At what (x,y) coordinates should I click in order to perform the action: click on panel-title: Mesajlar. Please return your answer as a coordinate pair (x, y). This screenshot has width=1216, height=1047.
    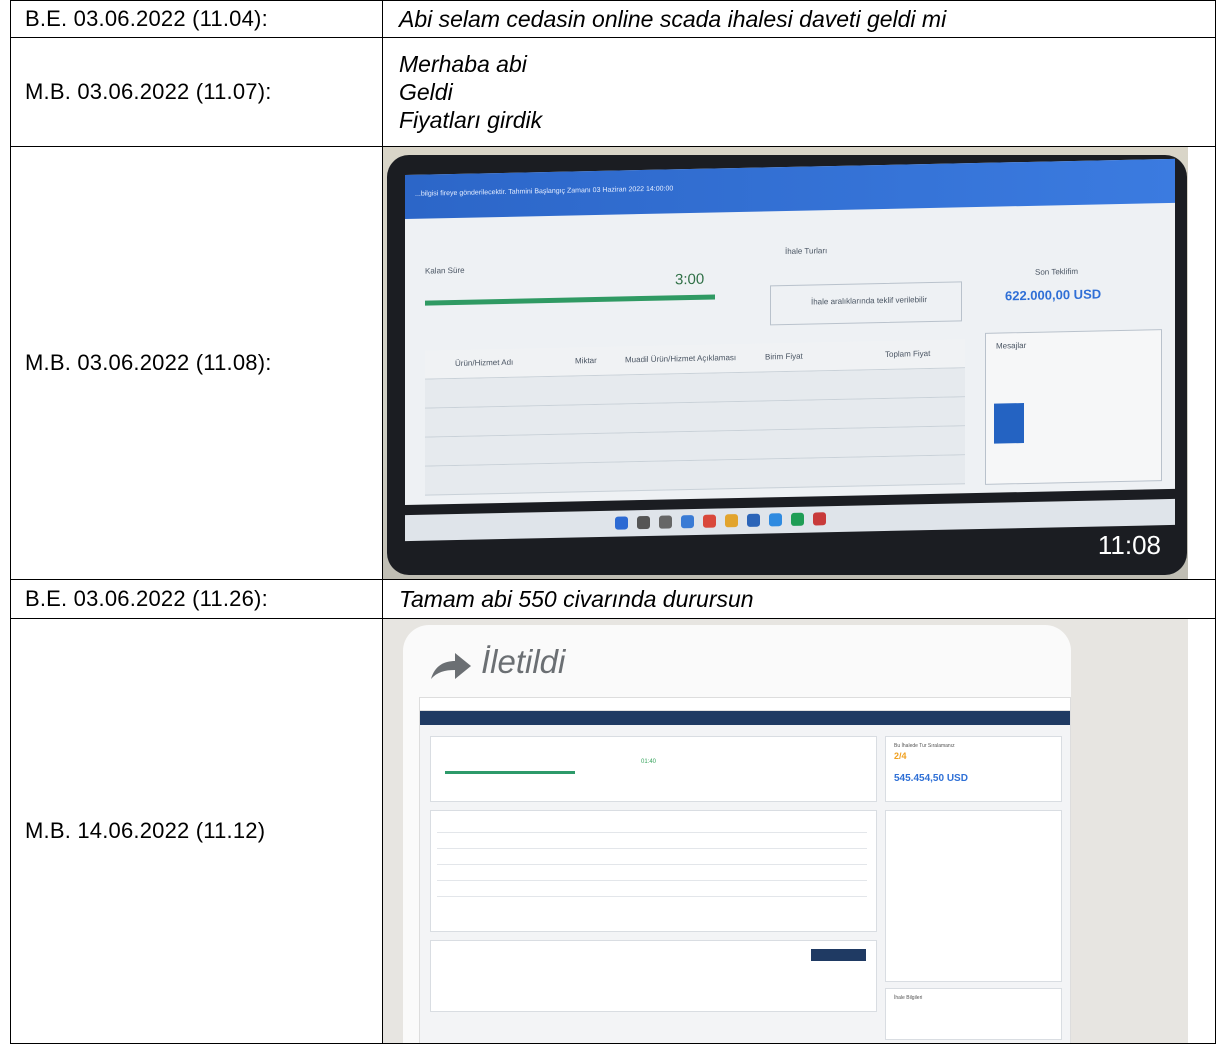
    Looking at the image, I should click on (1011, 345).